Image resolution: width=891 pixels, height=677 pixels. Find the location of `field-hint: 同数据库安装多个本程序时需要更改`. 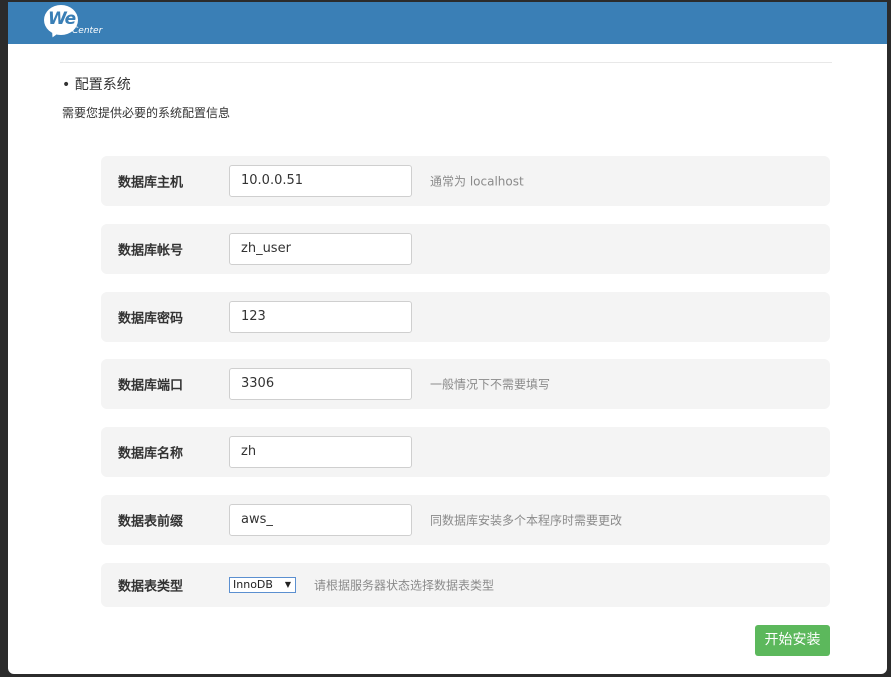

field-hint: 同数据库安装多个本程序时需要更改 is located at coordinates (526, 520).